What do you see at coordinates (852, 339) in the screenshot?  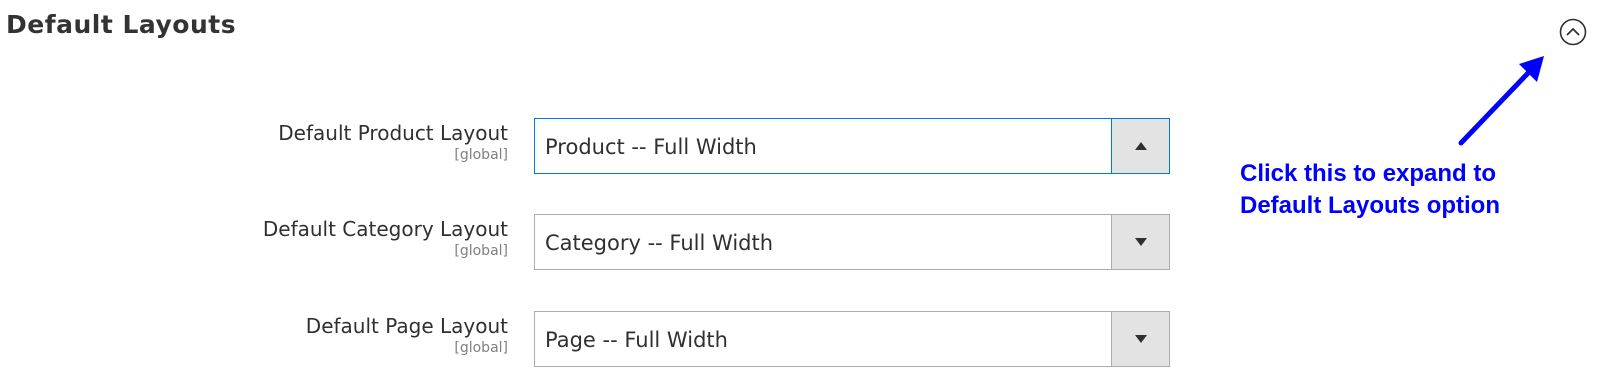 I see `page-layout-select: Page -- Full Width` at bounding box center [852, 339].